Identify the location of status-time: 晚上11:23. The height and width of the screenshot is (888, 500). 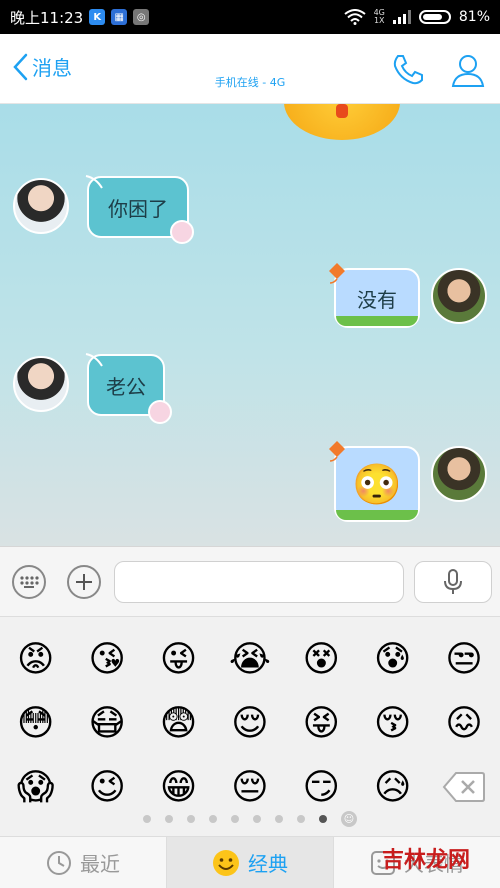
(47, 17).